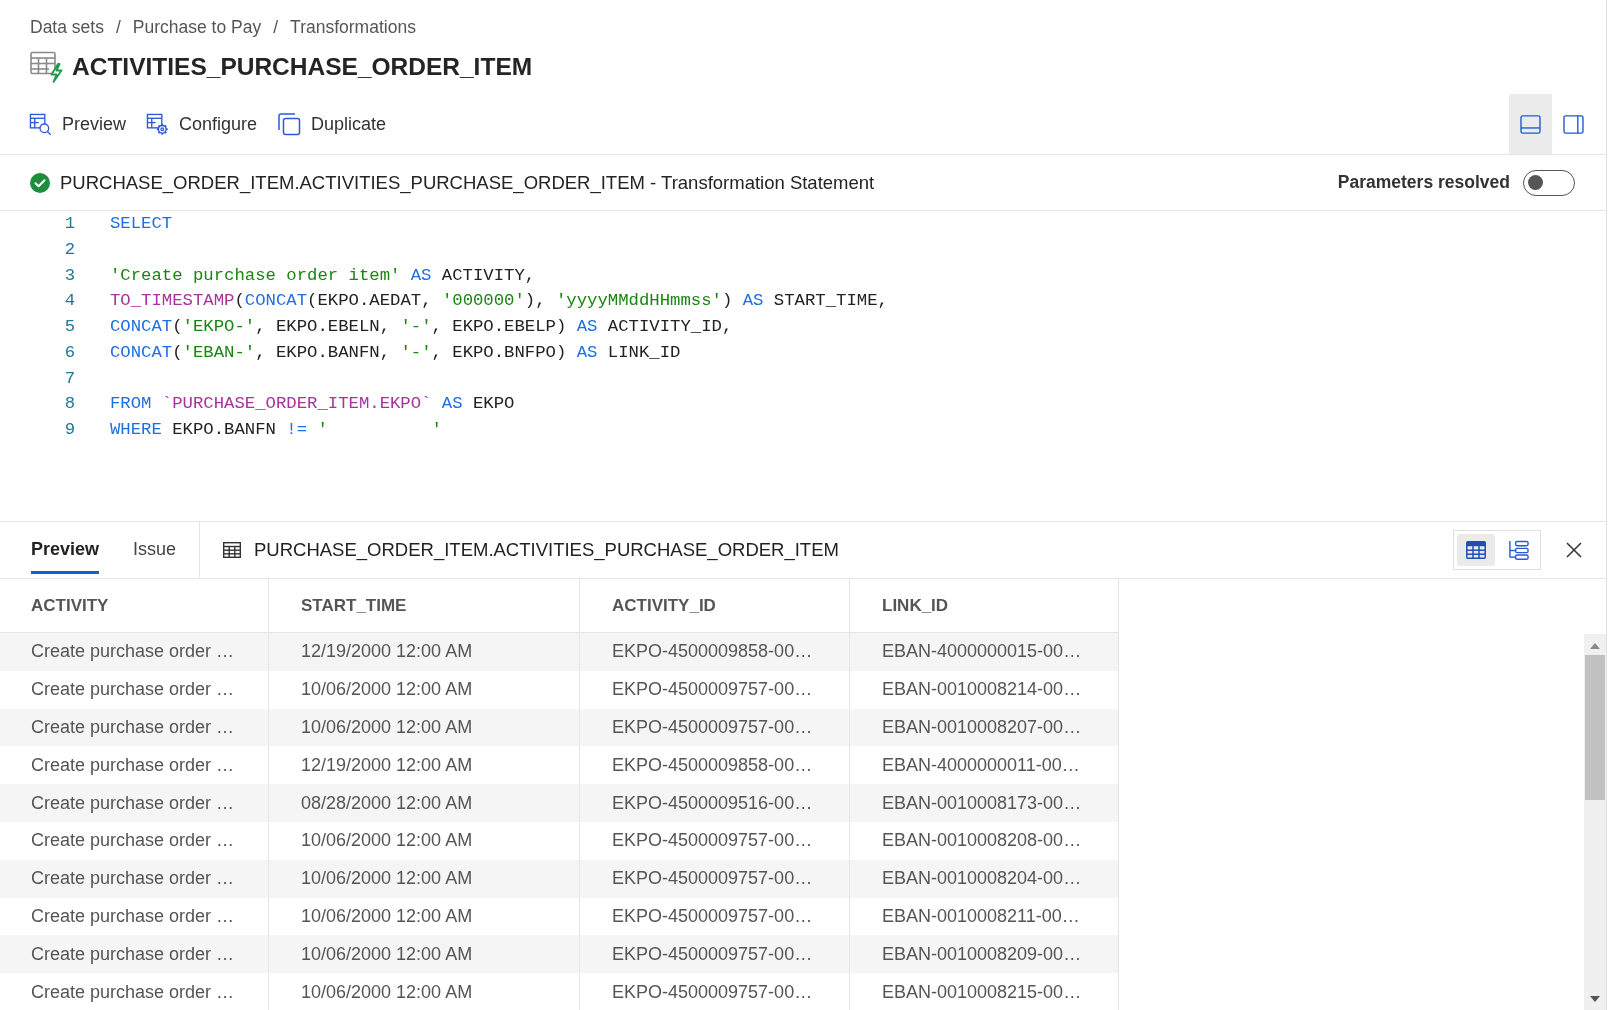  Describe the element at coordinates (1595, 646) in the screenshot. I see `scroll-up-icon` at that location.